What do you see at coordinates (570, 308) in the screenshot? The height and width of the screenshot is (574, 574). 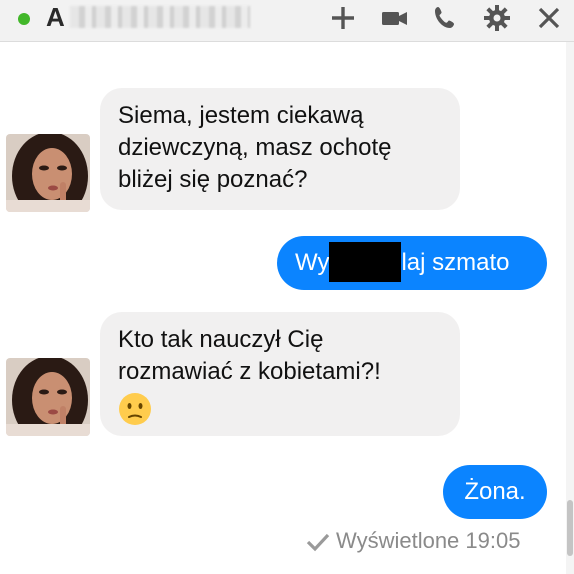 I see `scrollbar-track` at bounding box center [570, 308].